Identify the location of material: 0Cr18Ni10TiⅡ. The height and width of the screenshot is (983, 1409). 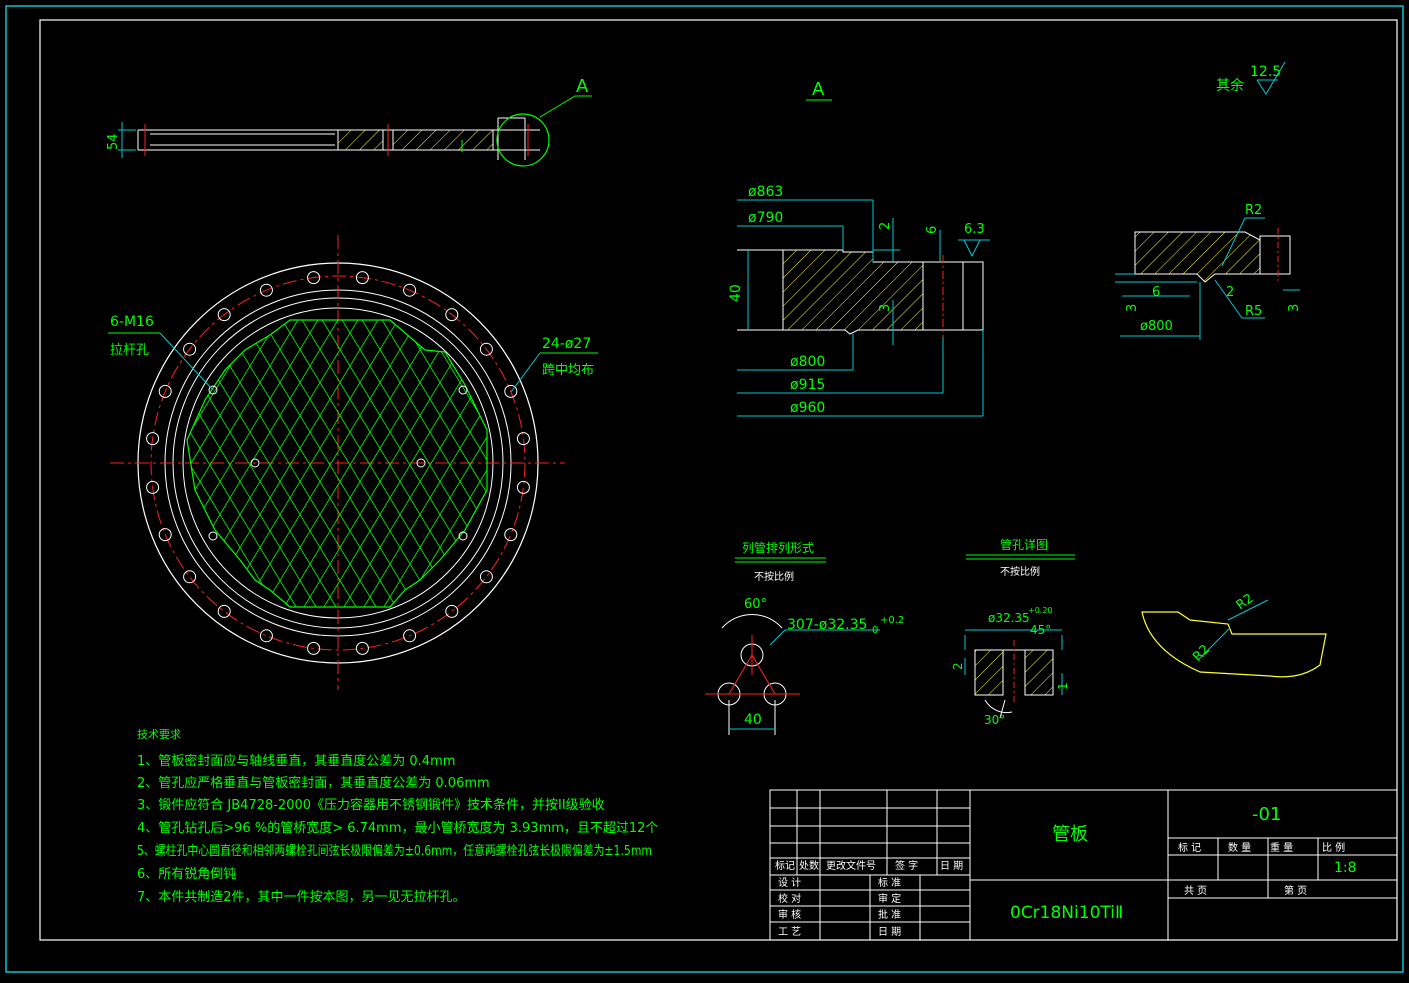
(1066, 913).